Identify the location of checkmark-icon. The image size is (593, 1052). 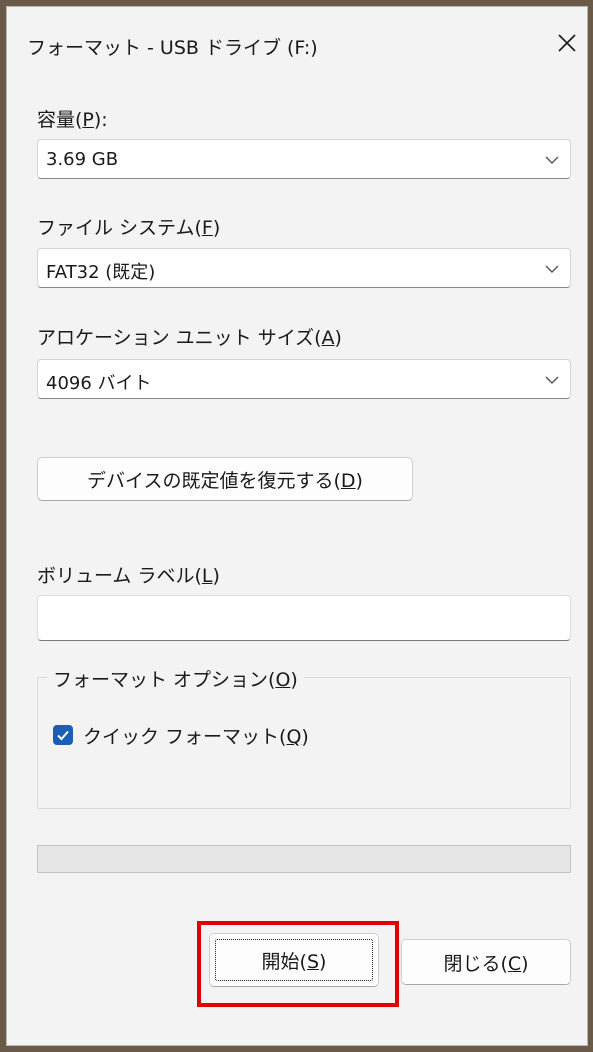
(63, 735).